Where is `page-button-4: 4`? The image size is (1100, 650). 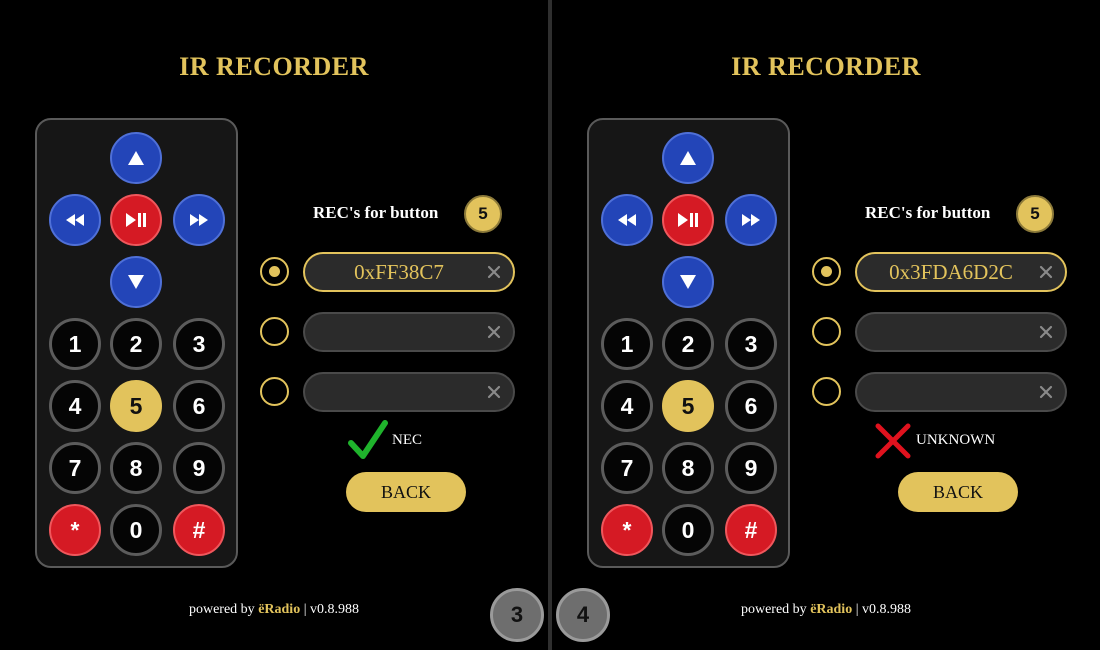
page-button-4: 4 is located at coordinates (583, 615).